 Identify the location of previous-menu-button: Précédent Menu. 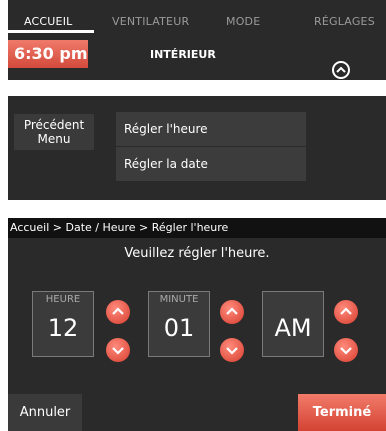
(54, 132).